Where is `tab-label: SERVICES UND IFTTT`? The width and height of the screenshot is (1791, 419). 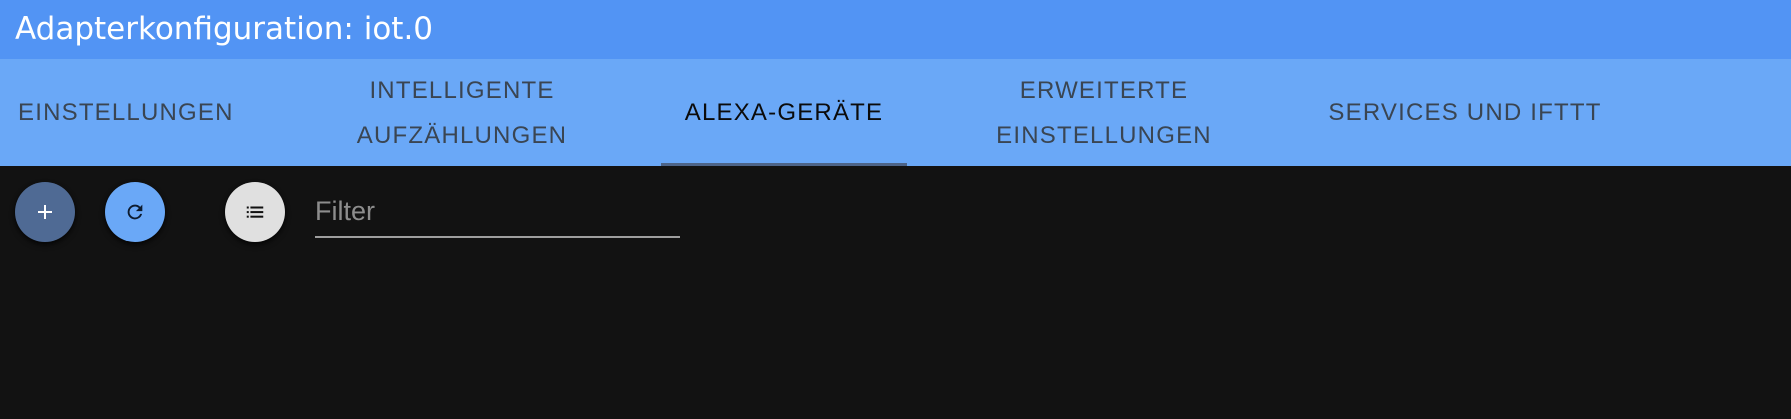
tab-label: SERVICES UND IFTTT is located at coordinates (1465, 112).